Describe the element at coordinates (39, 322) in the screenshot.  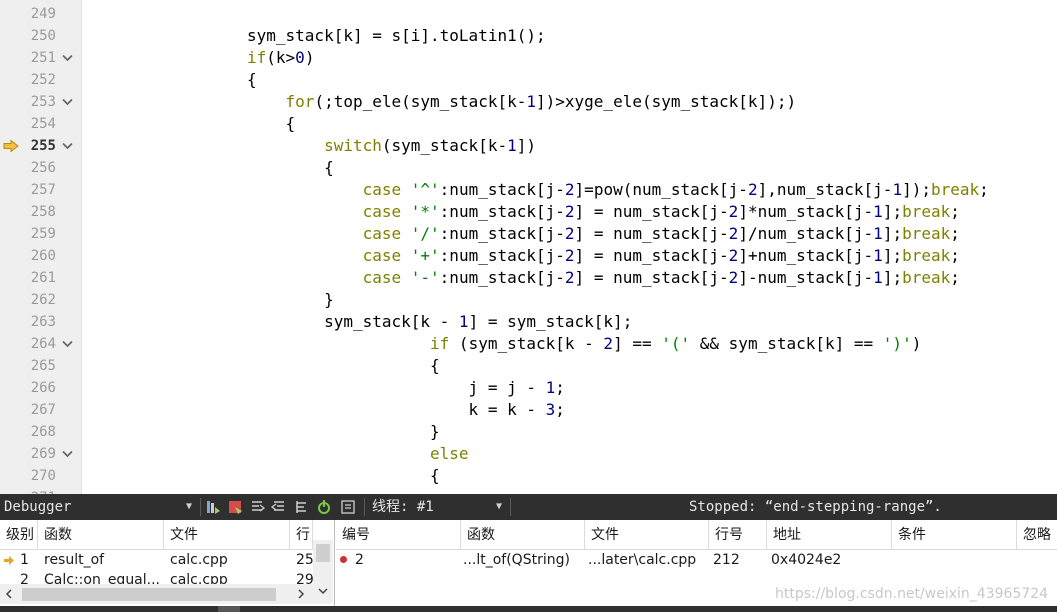
I see `line-number: 263` at that location.